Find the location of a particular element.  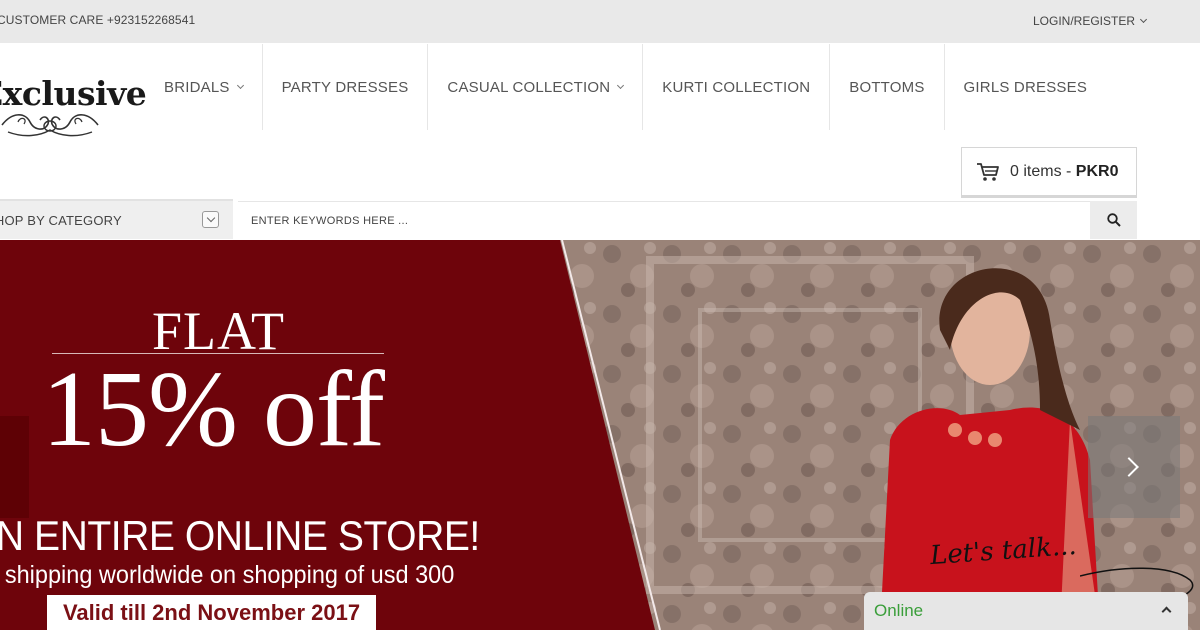

banner-headline: ON ENTIRE ONLINE STORE! is located at coordinates (240, 535).